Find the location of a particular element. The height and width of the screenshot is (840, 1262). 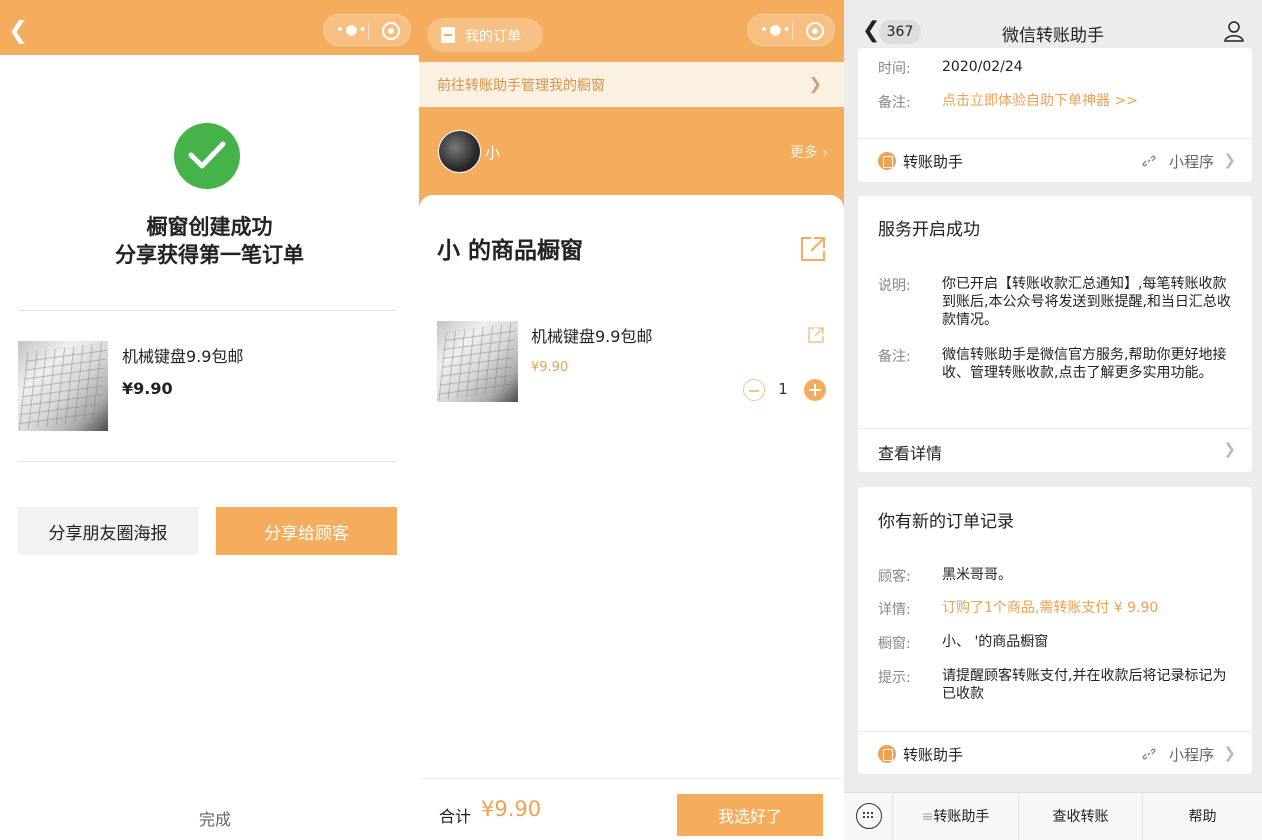

total-value: ¥9.90 is located at coordinates (511, 809).